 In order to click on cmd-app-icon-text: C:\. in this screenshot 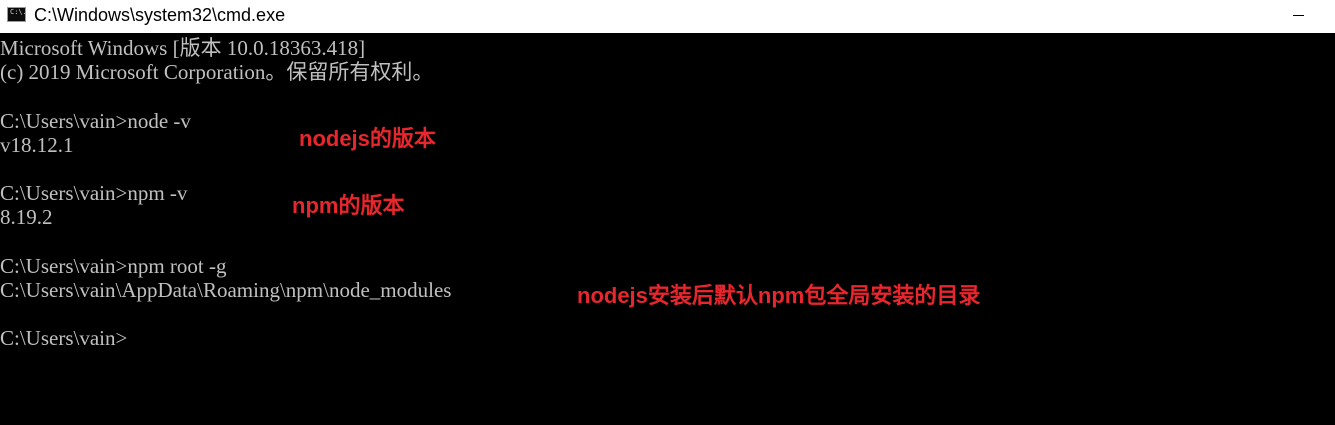, I will do `click(18, 12)`.